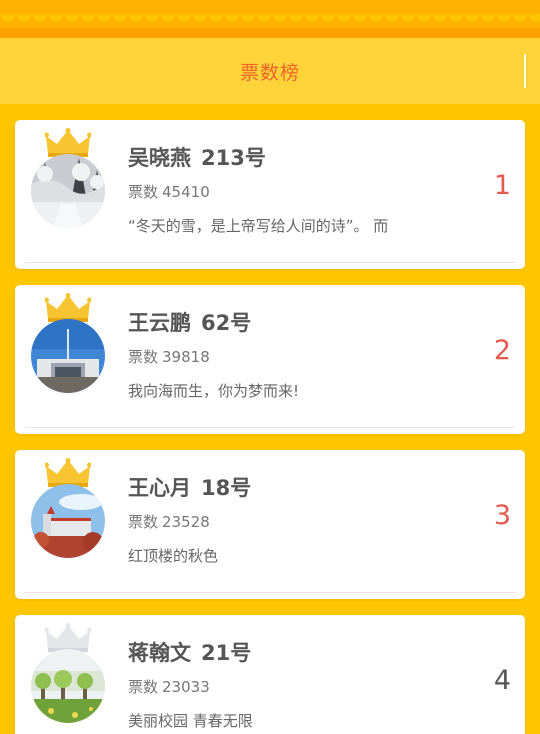 Image resolution: width=540 pixels, height=734 pixels. I want to click on snowy-trees-photo, so click(68, 191).